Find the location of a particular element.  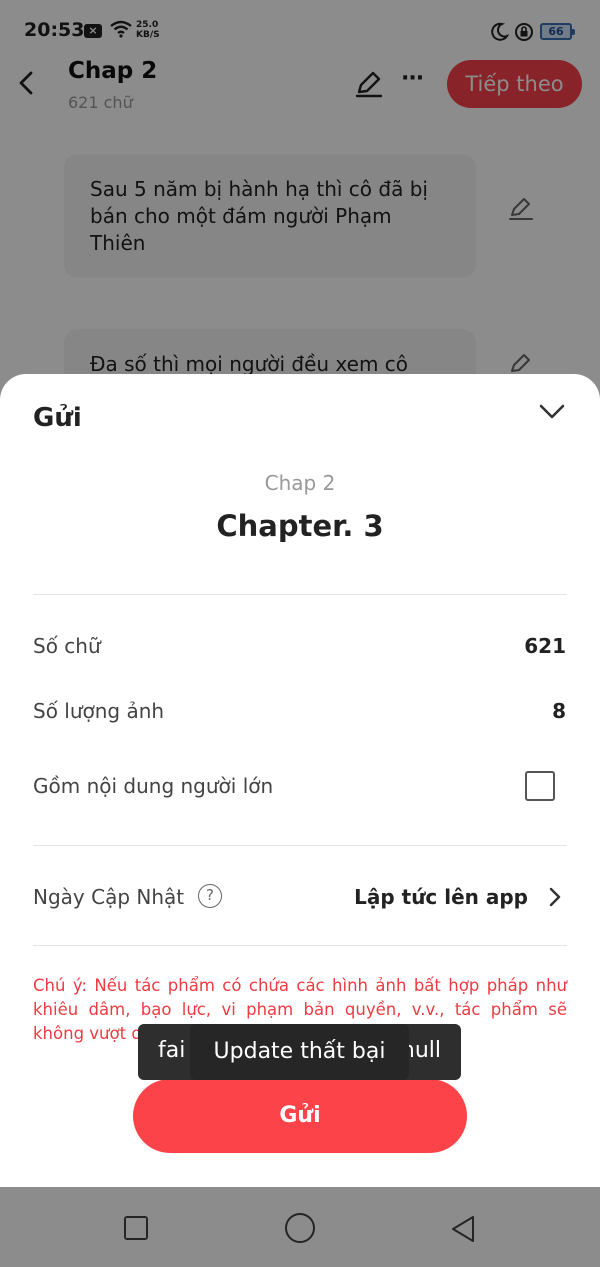

help-question-icon: ? is located at coordinates (210, 896).